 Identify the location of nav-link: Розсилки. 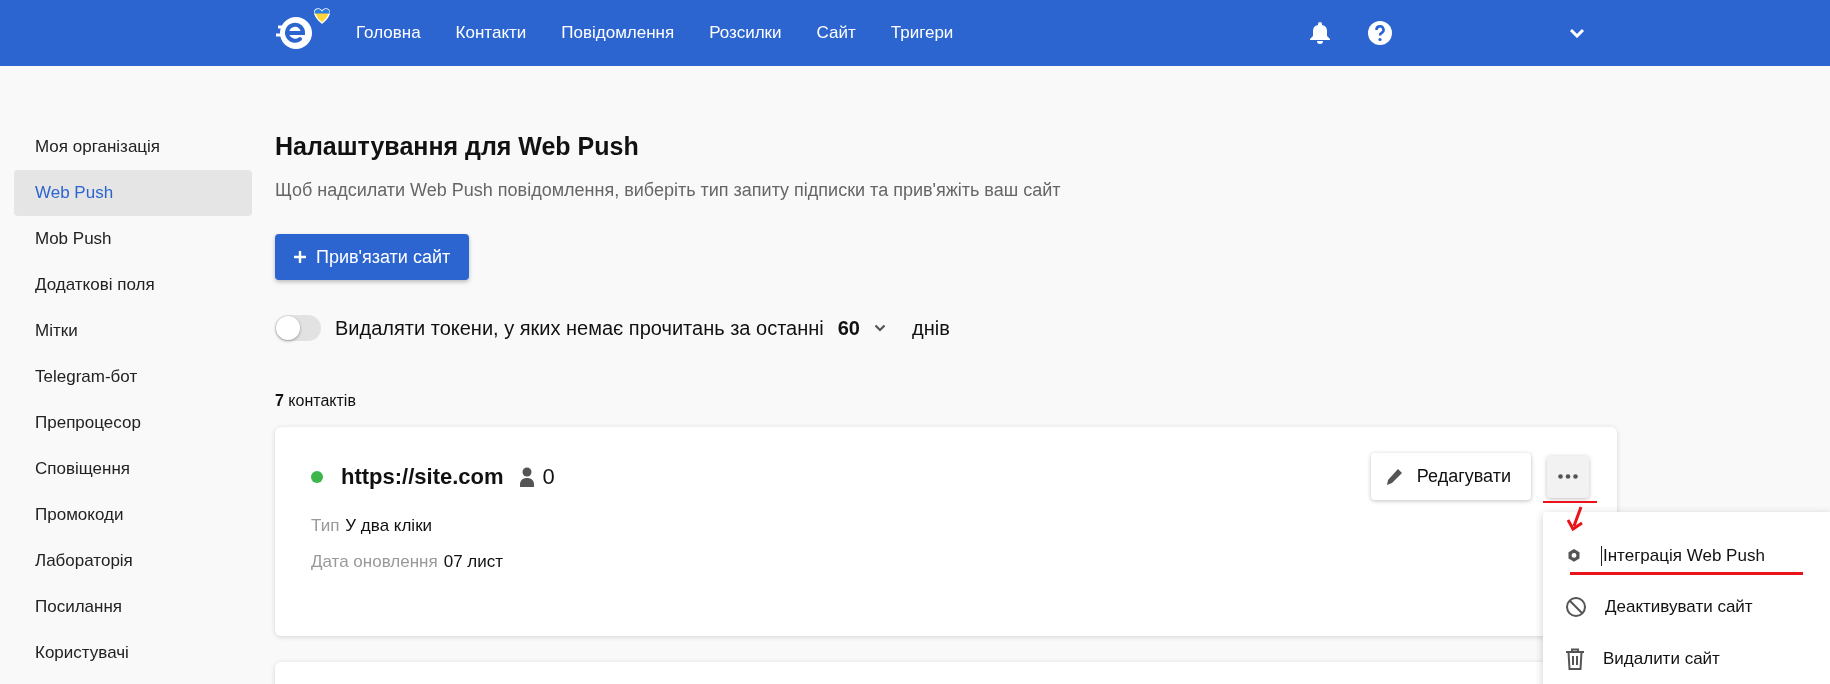
(745, 33).